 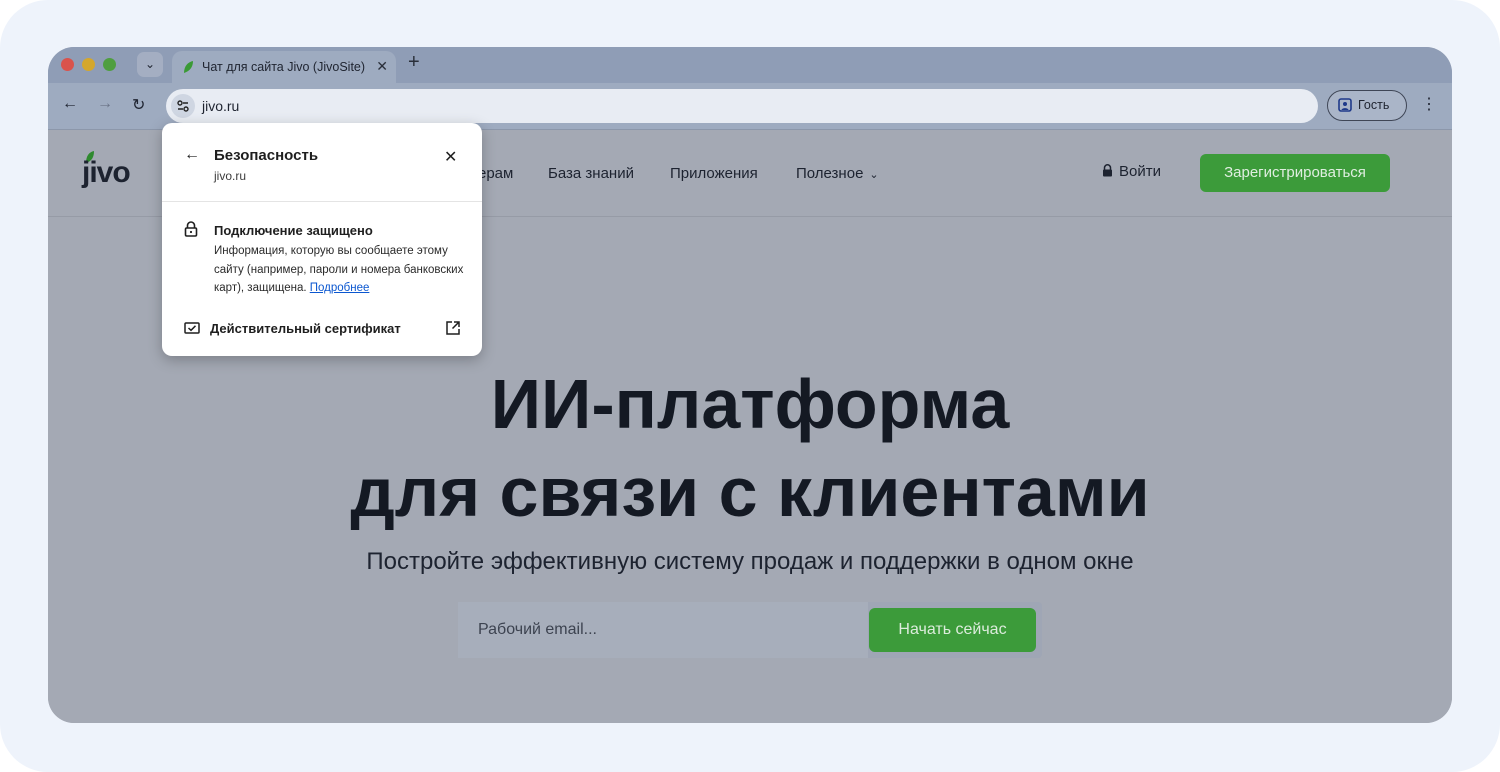 I want to click on start-now-button: Начать сейчас, so click(x=952, y=630).